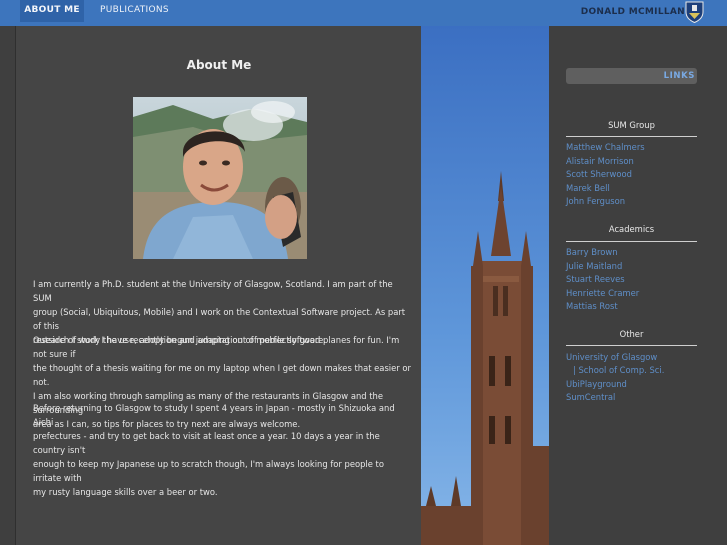 This screenshot has width=727, height=545. I want to click on sidebar-link: Matthew Chalmers, so click(605, 147).